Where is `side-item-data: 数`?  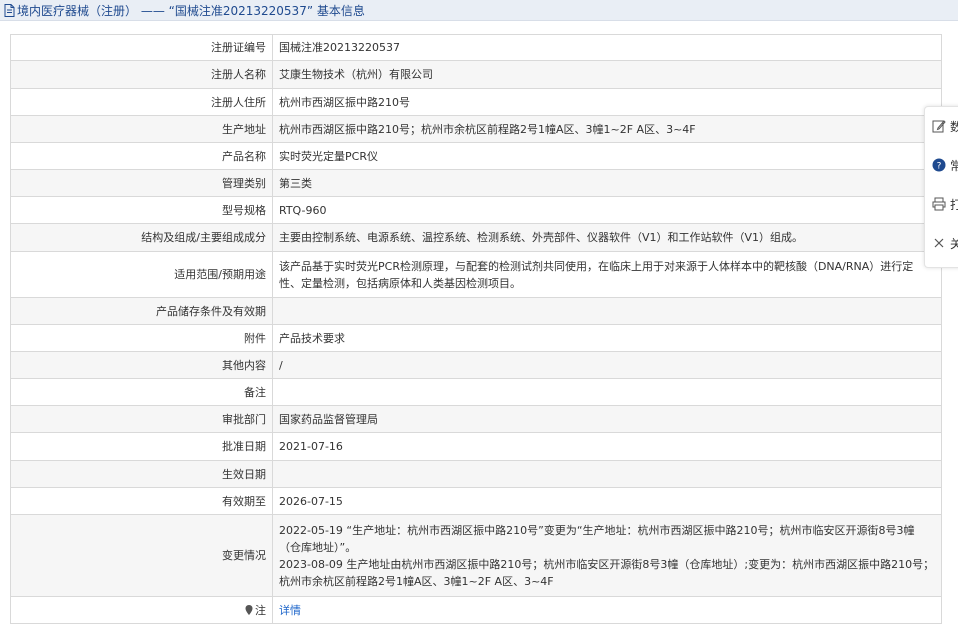 side-item-data: 数 is located at coordinates (945, 126).